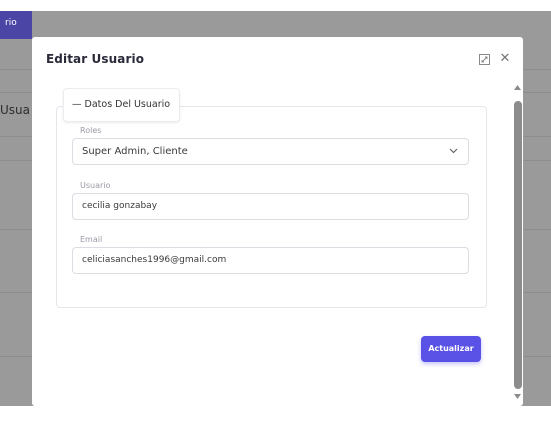 The width and height of the screenshot is (551, 421). Describe the element at coordinates (270, 206) in the screenshot. I see `usuario-input: cecilia gonzabay` at that location.